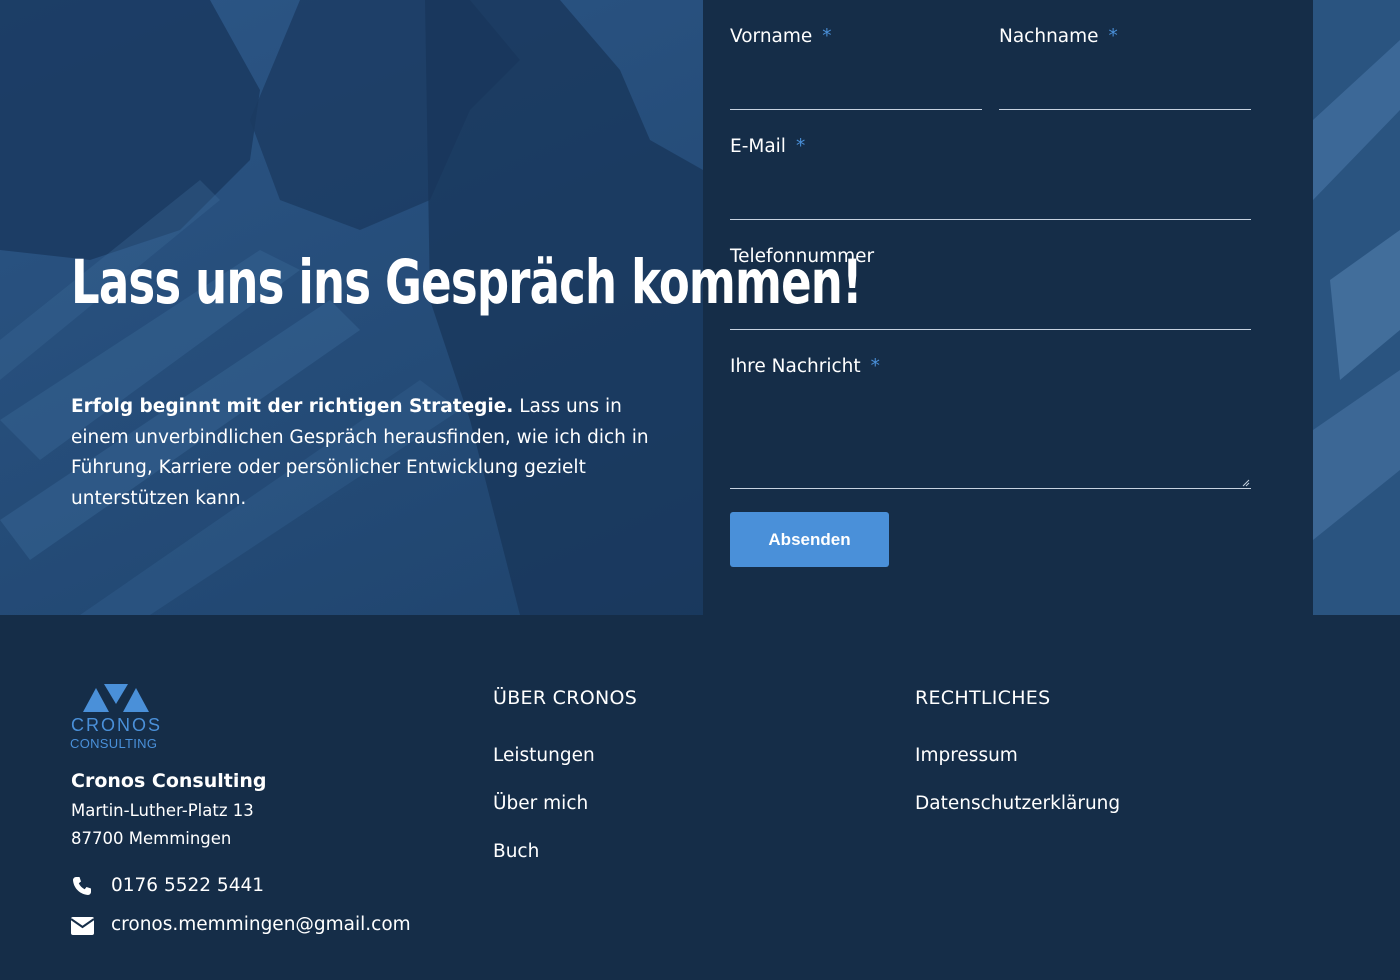 The width and height of the screenshot is (1400, 980). What do you see at coordinates (82, 926) in the screenshot?
I see `mail-icon` at bounding box center [82, 926].